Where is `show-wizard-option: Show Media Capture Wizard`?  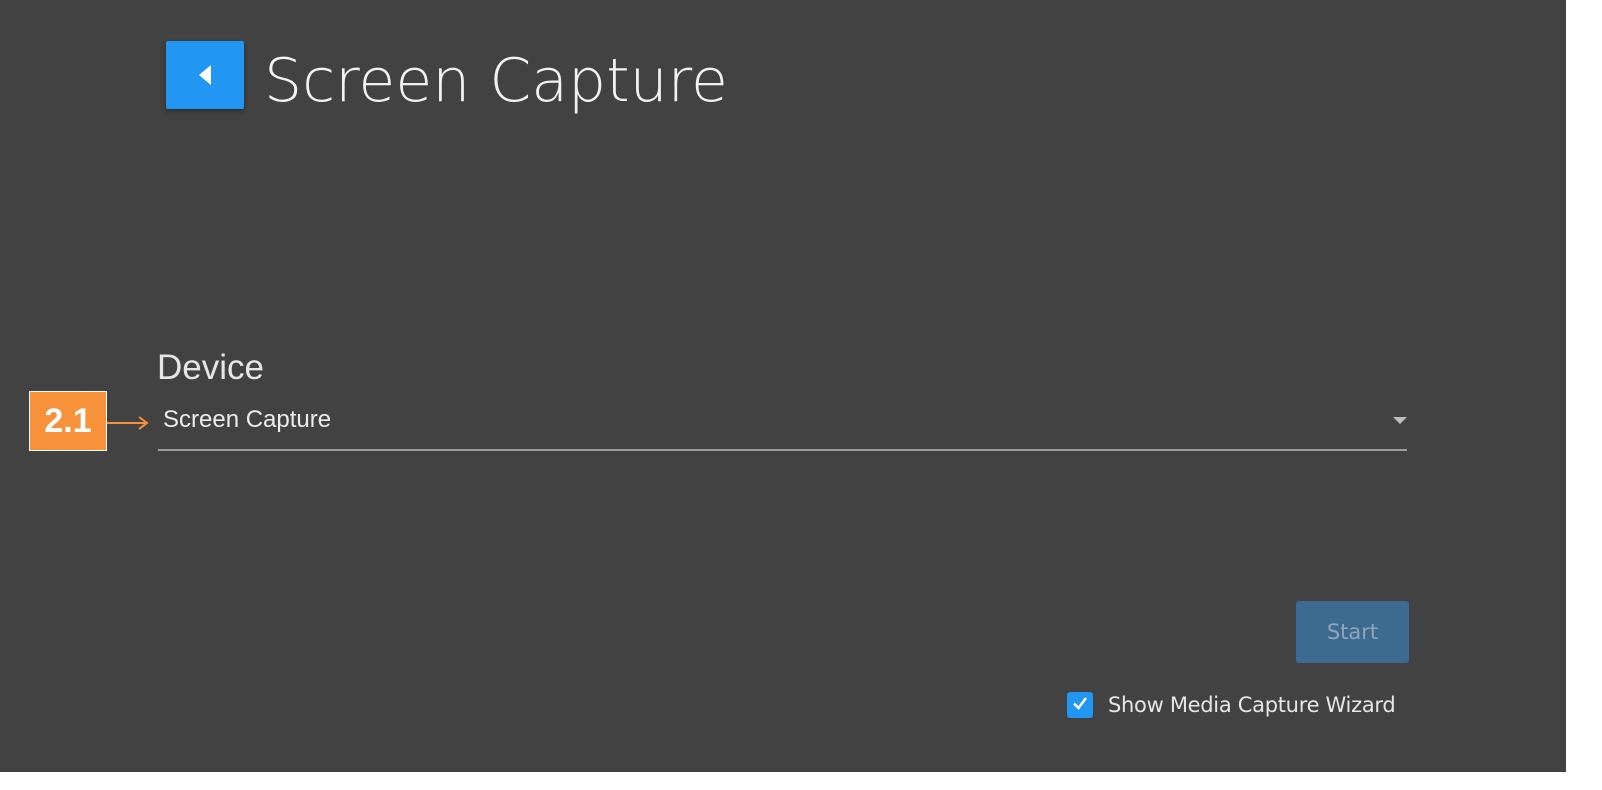 show-wizard-option: Show Media Capture Wizard is located at coordinates (1231, 705).